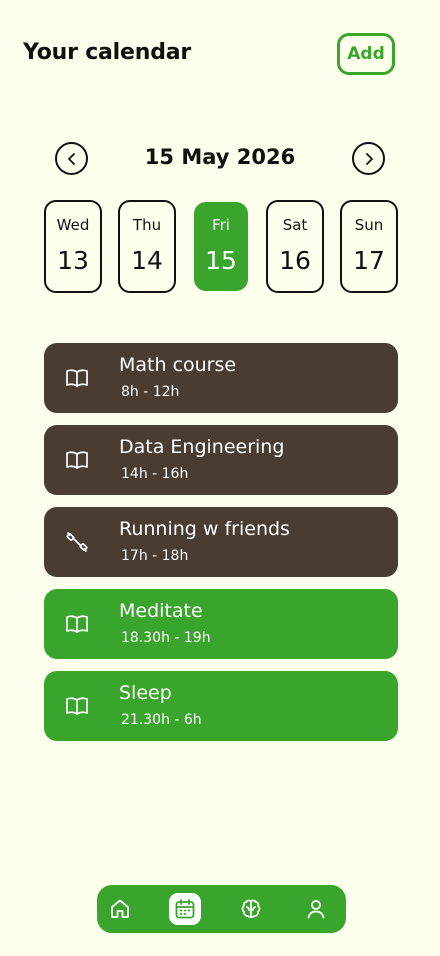  I want to click on page-title: Your calendar, so click(107, 52).